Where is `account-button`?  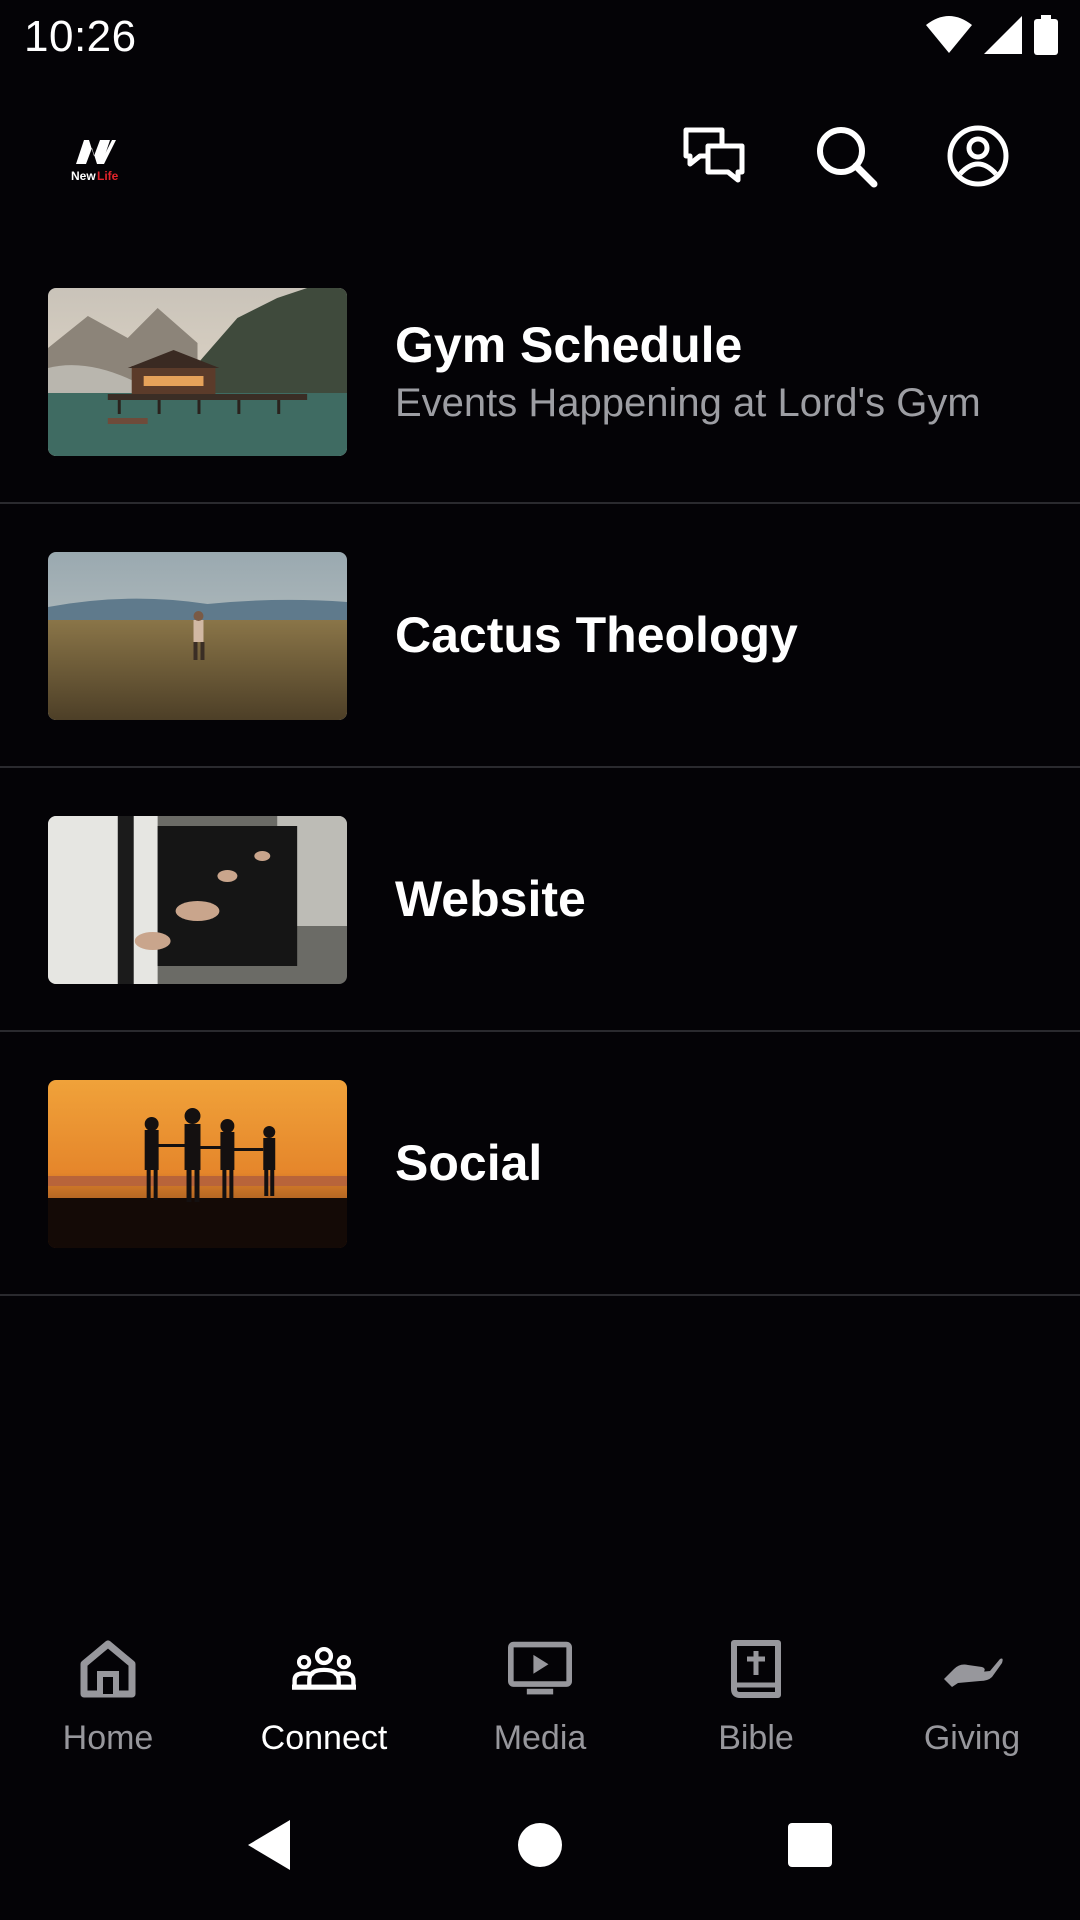 account-button is located at coordinates (978, 156).